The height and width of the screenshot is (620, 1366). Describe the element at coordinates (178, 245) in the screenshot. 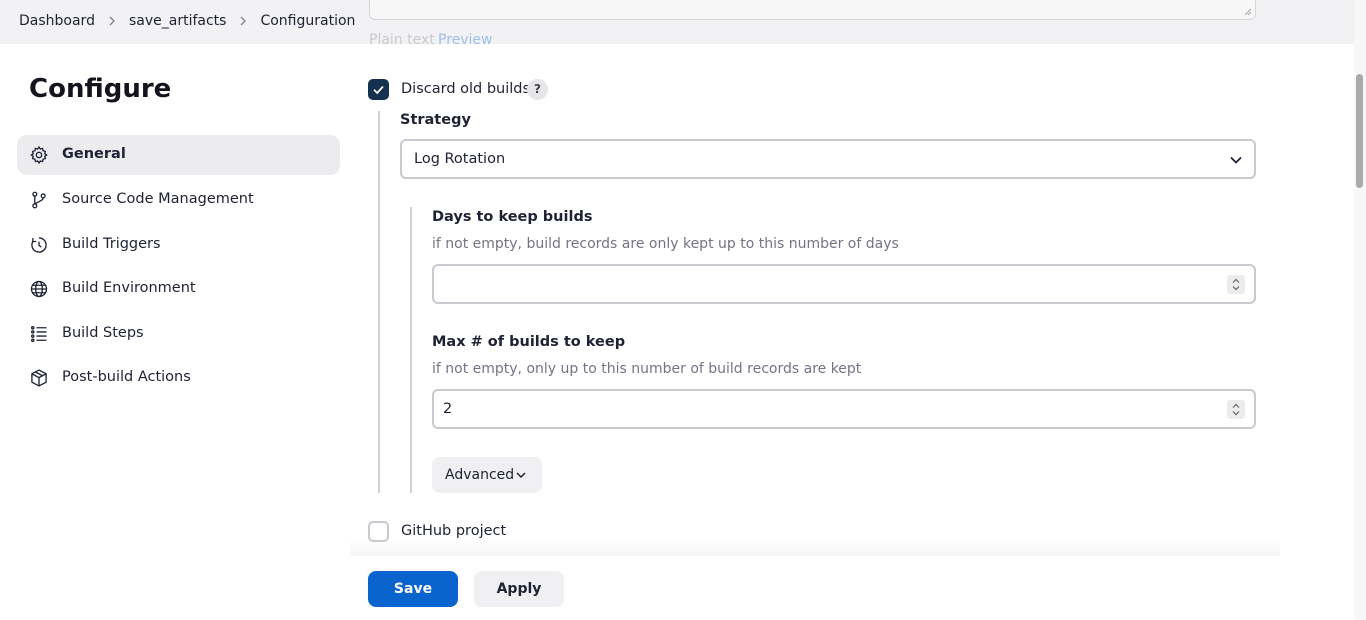

I see `sidebar-item-build-triggers: Build Triggers` at that location.